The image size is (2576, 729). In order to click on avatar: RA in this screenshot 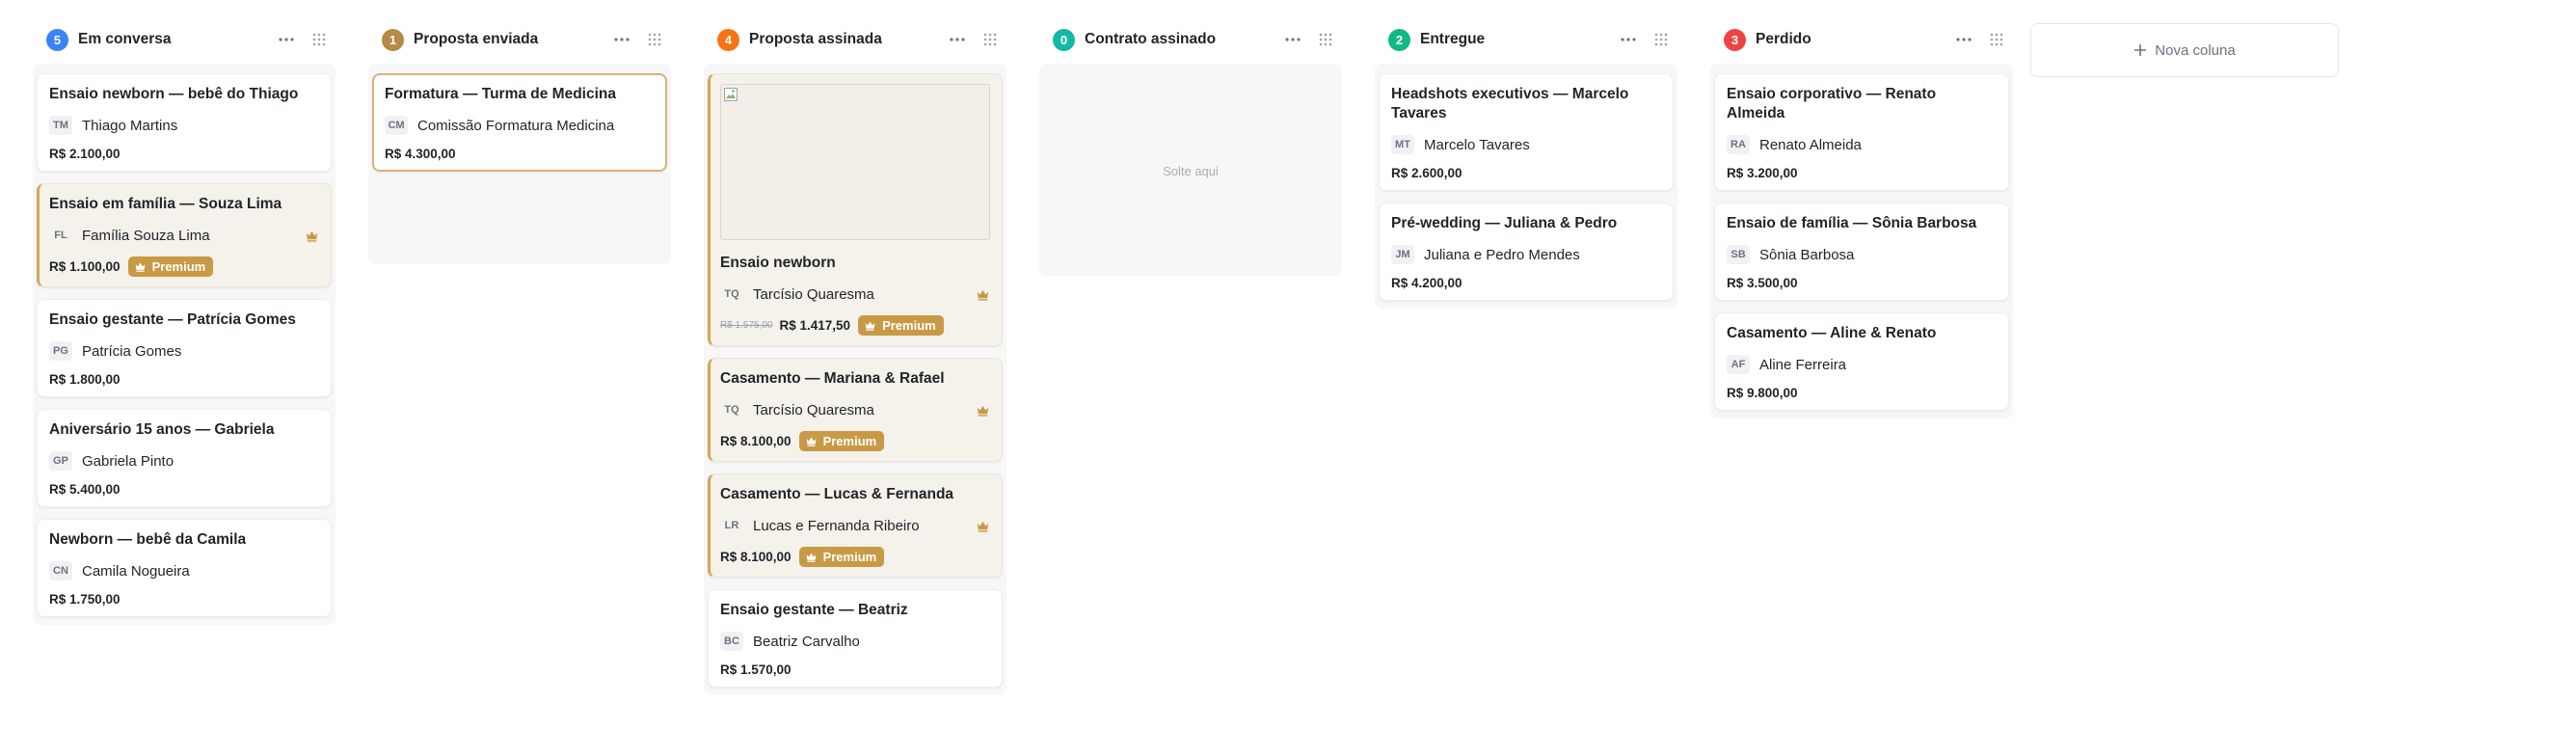, I will do `click(1739, 144)`.